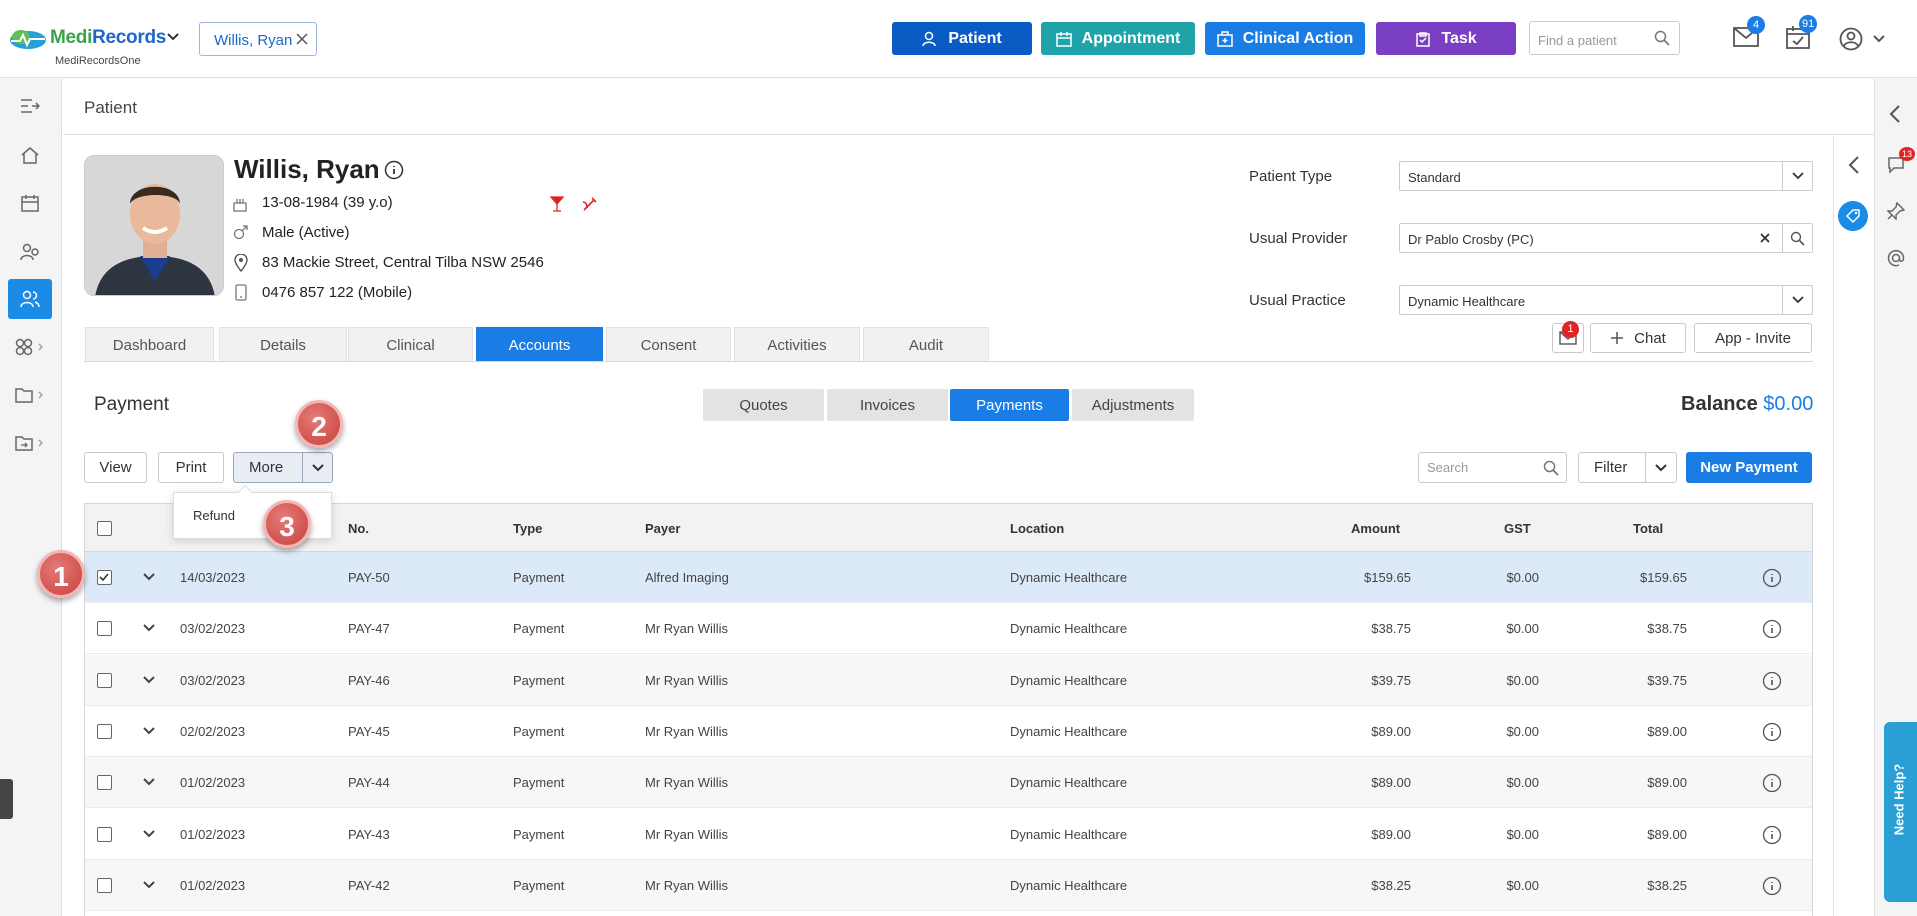 This screenshot has height=916, width=1917. Describe the element at coordinates (1517, 528) in the screenshot. I see `col-gst: GST` at that location.